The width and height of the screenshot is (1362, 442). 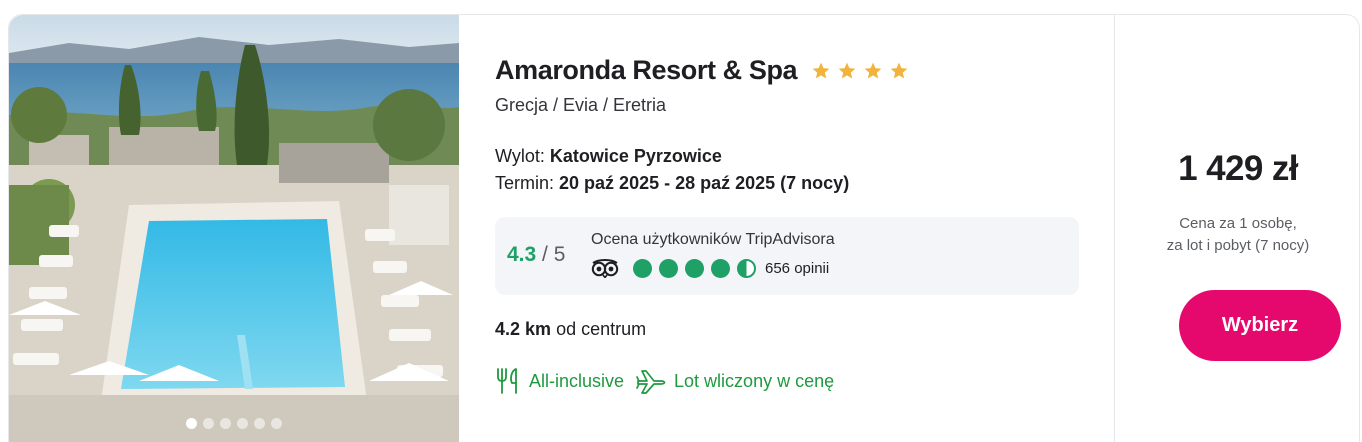 I want to click on hotel-name: Amaronda Resort & Spa, so click(x=646, y=70).